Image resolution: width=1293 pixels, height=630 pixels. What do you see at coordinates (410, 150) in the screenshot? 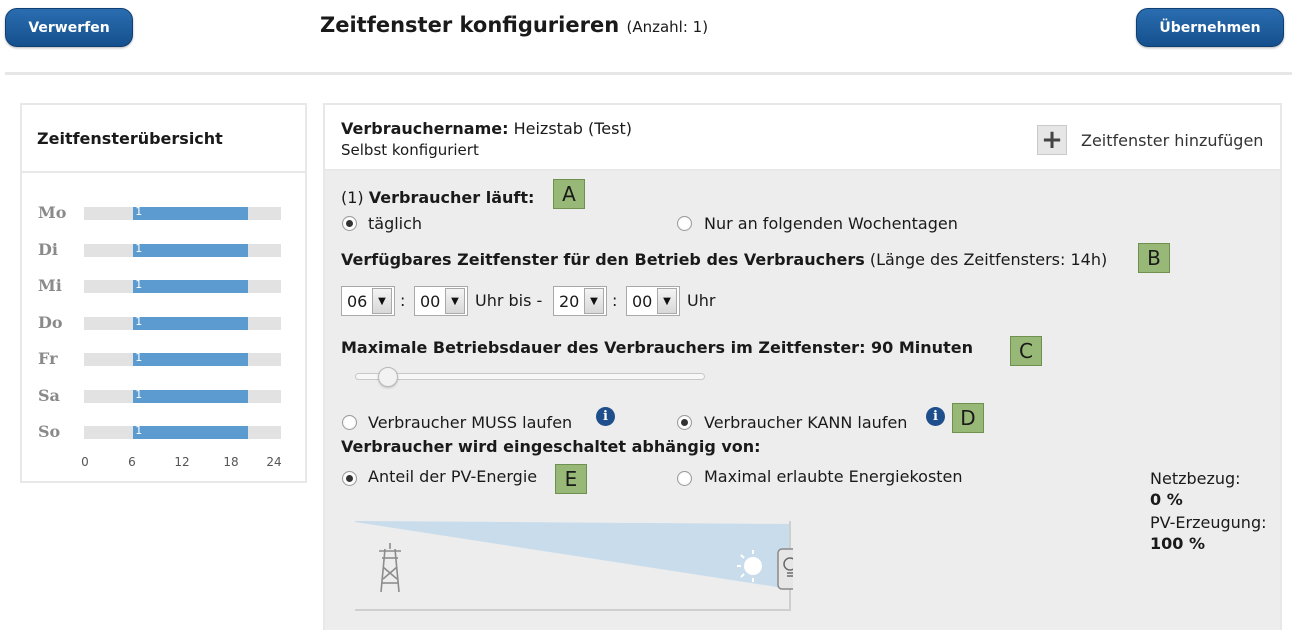
I see `consumer-subtitle: Selbst konfiguriert` at bounding box center [410, 150].